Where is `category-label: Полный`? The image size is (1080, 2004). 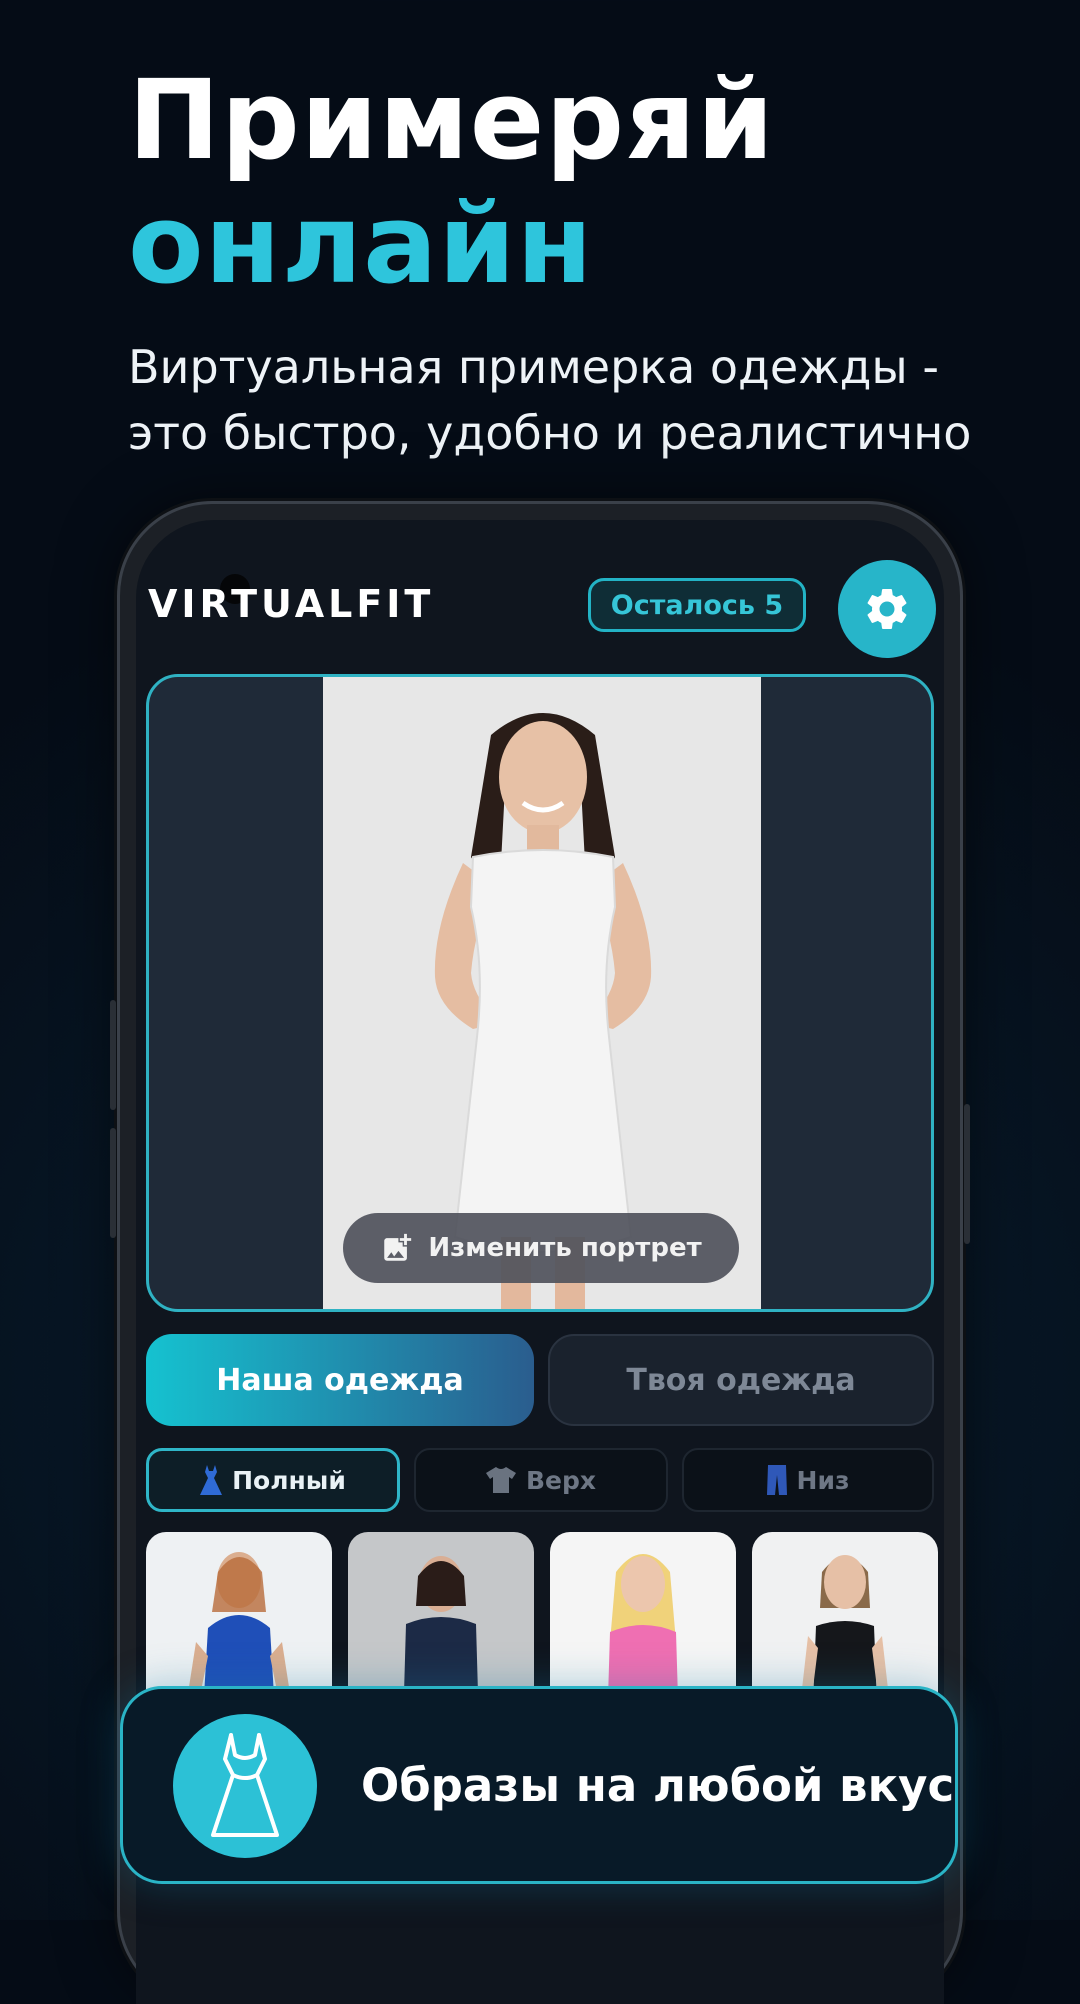
category-label: Полный is located at coordinates (289, 1480).